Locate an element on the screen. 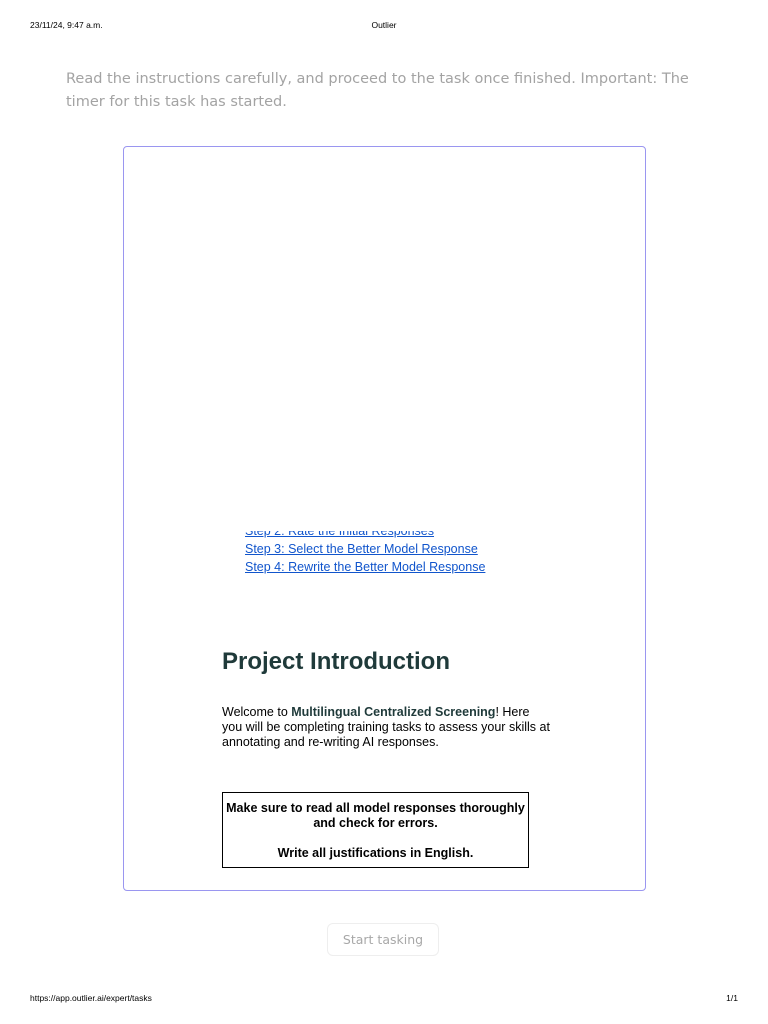 The height and width of the screenshot is (1024, 768). print-url: https://app.outlier.ai/expert/tasks is located at coordinates (91, 998).